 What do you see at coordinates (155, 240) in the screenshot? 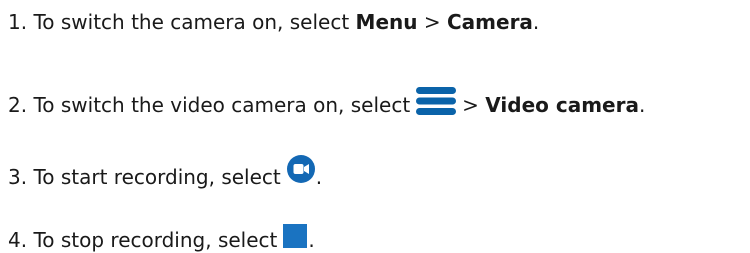
I see `step-text: To stop recording, select` at bounding box center [155, 240].